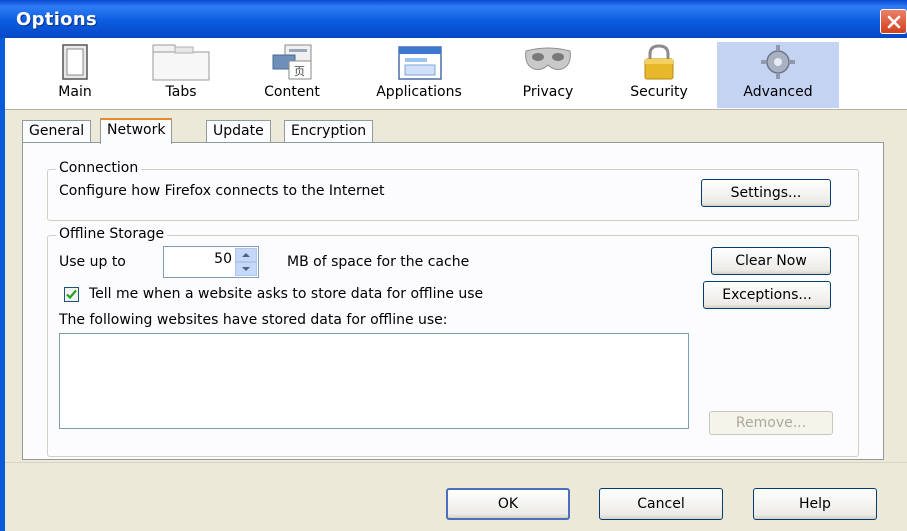 The image size is (907, 531). Describe the element at coordinates (57, 131) in the screenshot. I see `tab-general: General` at that location.